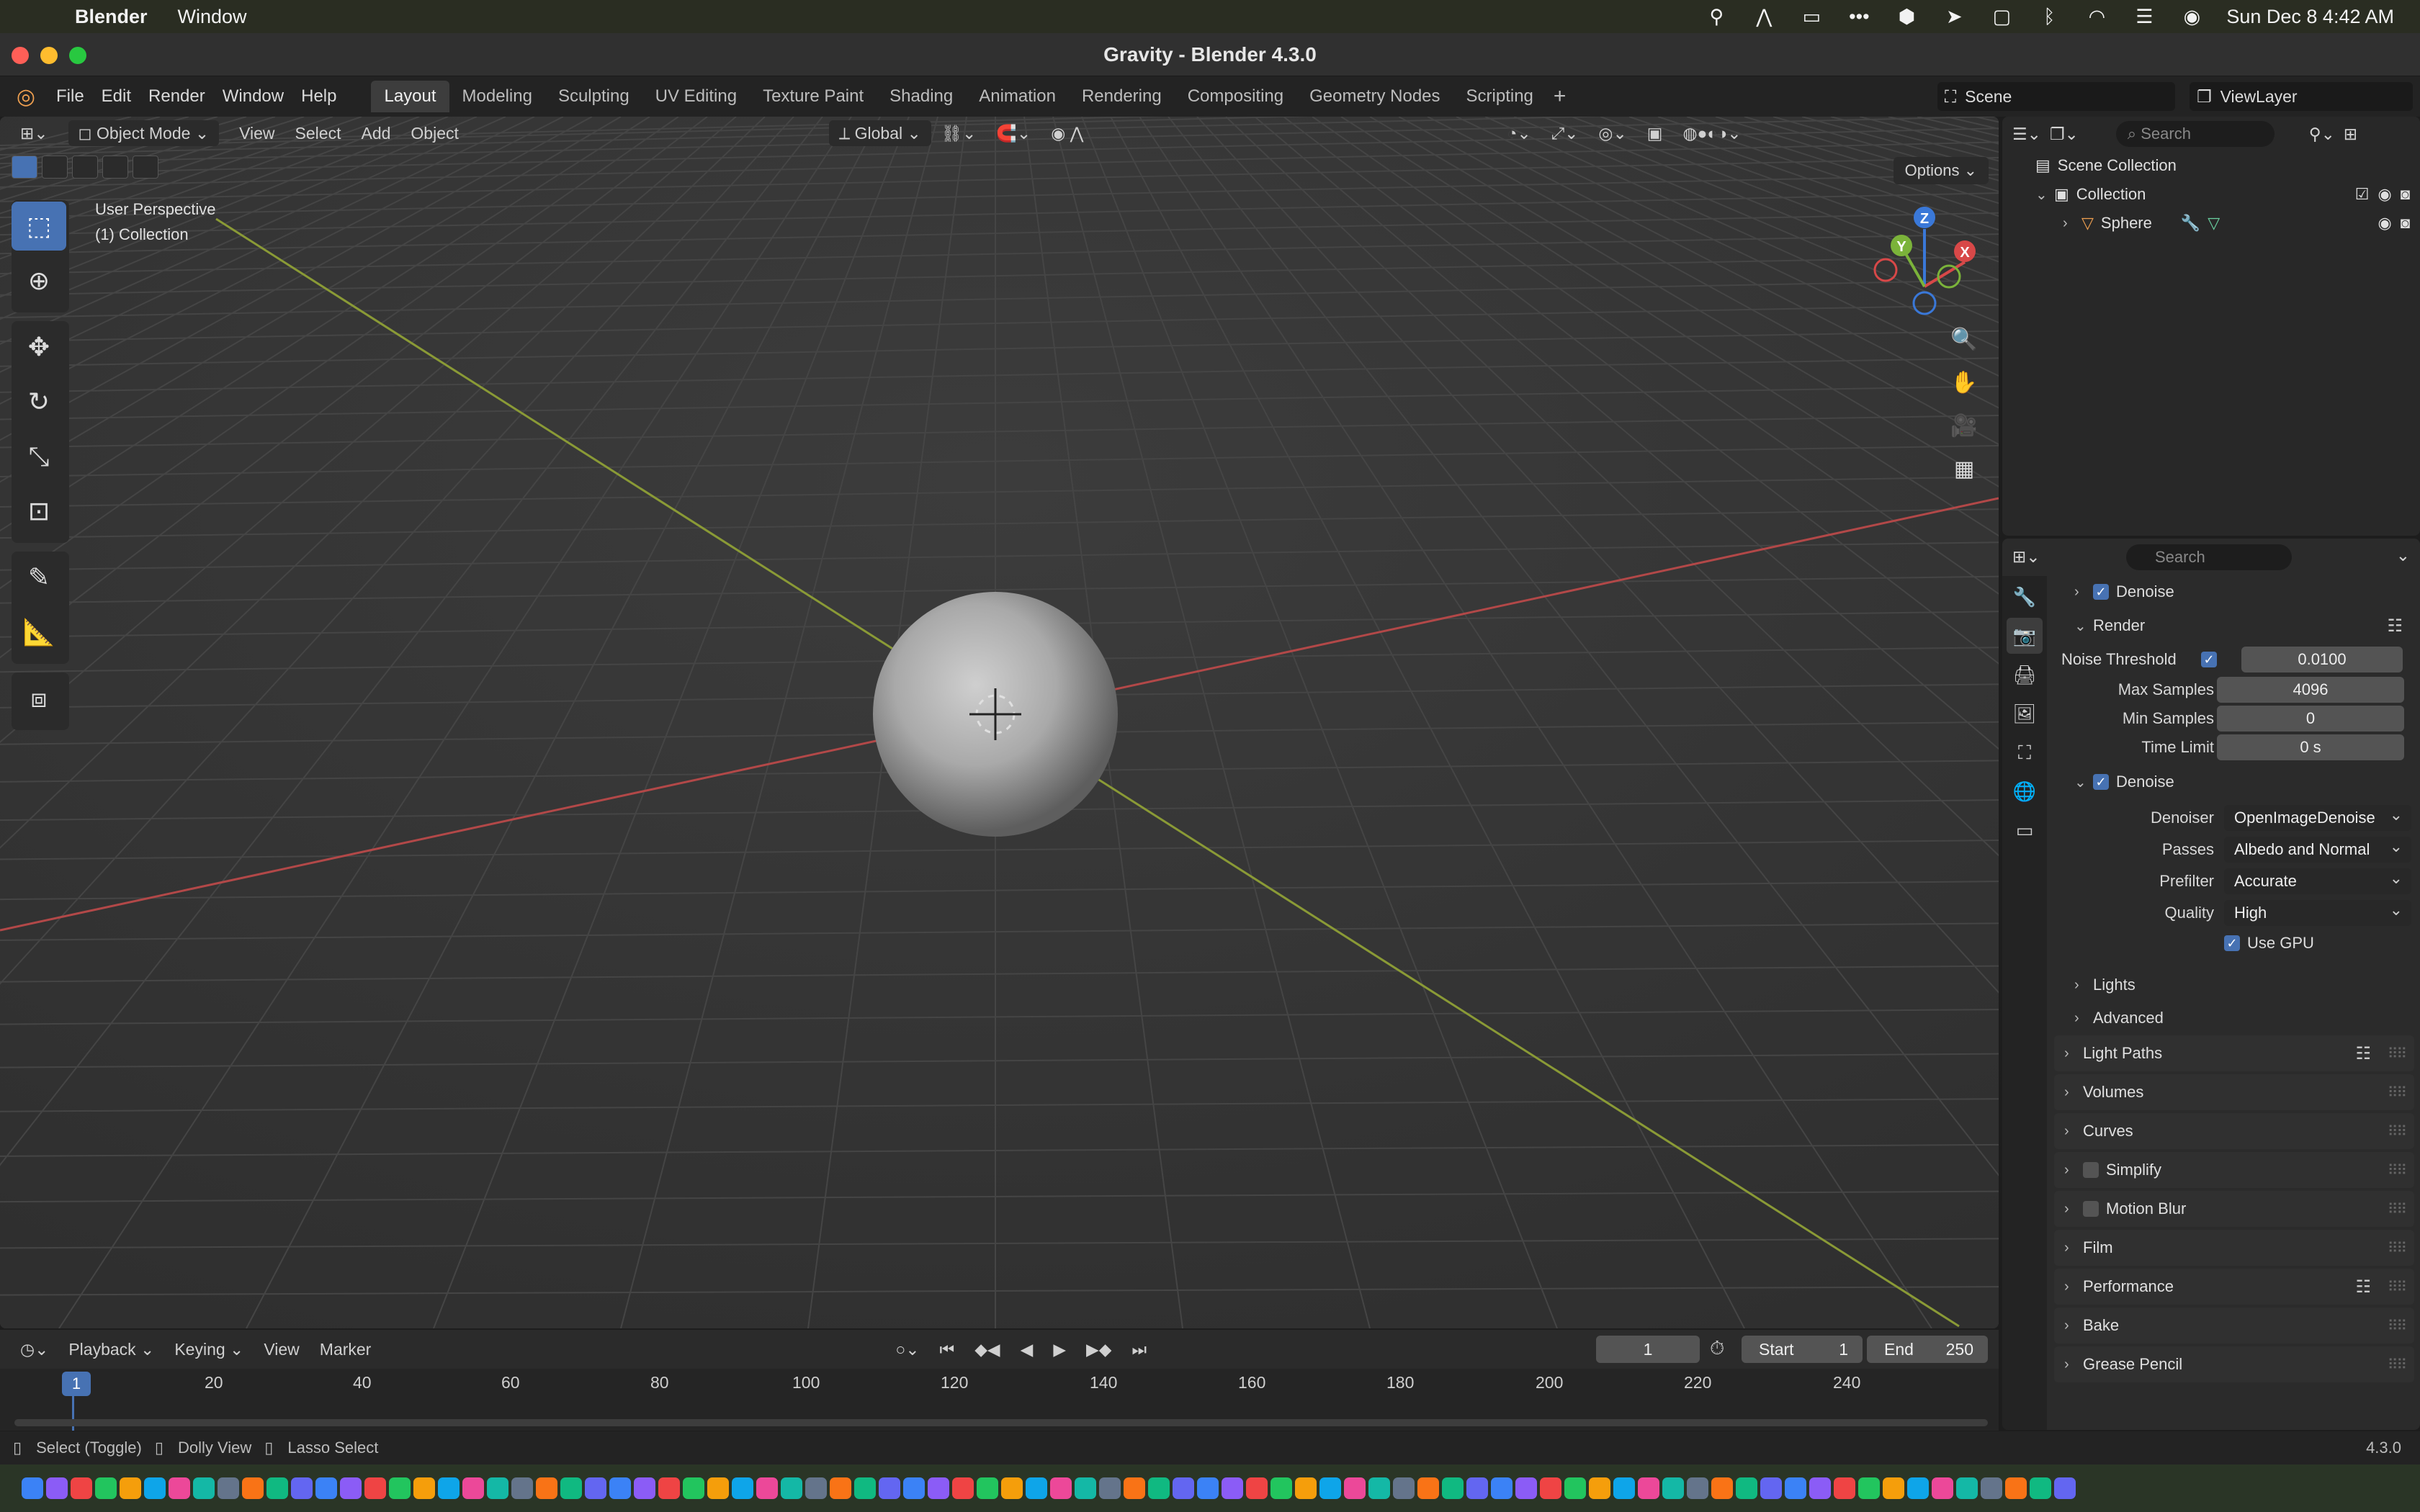  What do you see at coordinates (593, 96) in the screenshot?
I see `tab-sculpting: Sculpting` at bounding box center [593, 96].